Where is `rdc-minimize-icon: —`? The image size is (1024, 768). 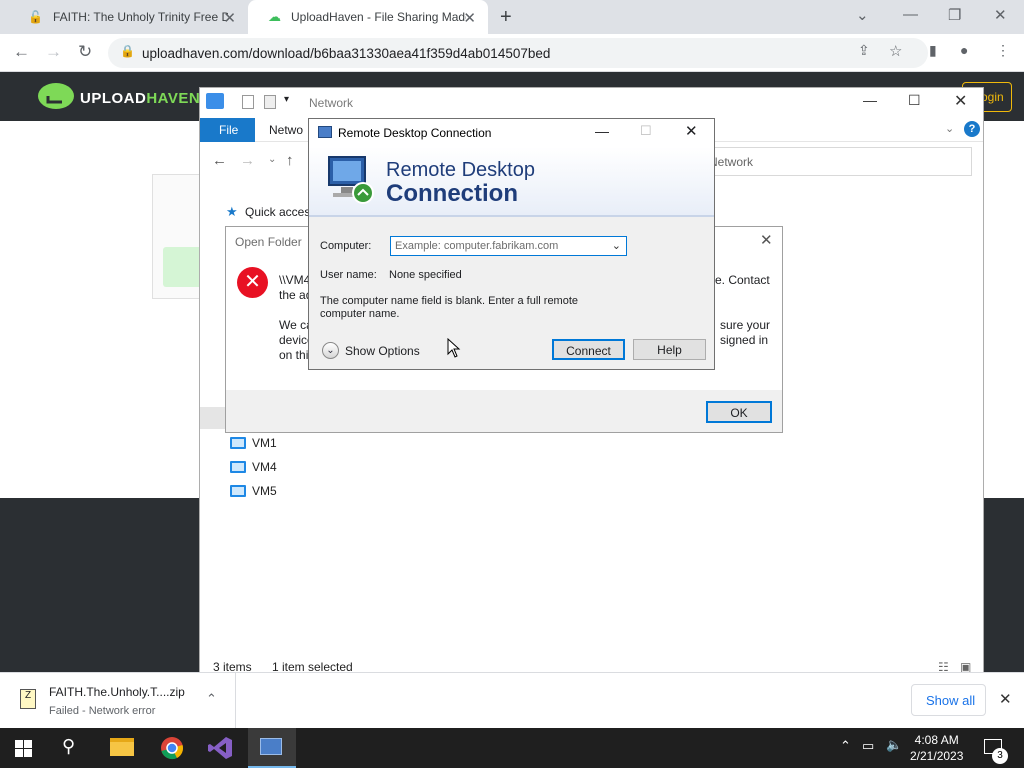
rdc-minimize-icon: — is located at coordinates (602, 131).